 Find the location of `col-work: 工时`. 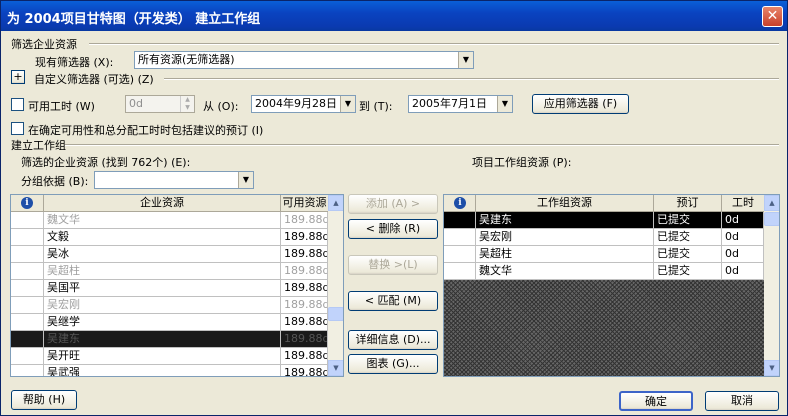

col-work: 工时 is located at coordinates (743, 203).